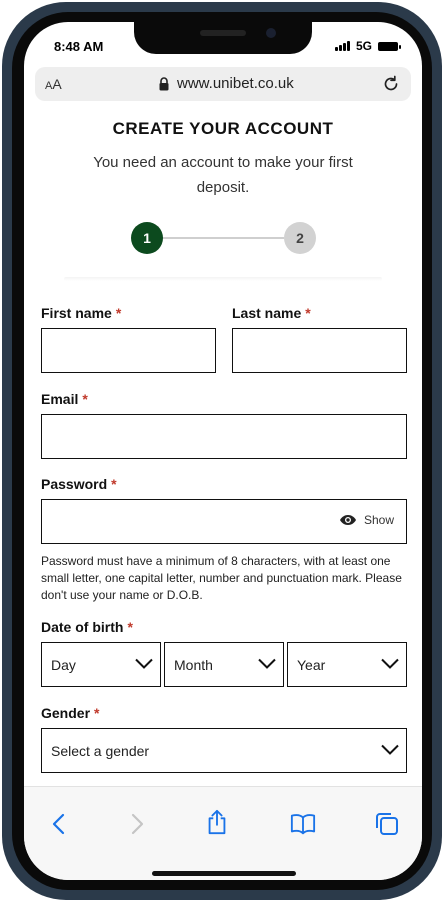 The width and height of the screenshot is (446, 903). What do you see at coordinates (223, 128) in the screenshot?
I see `page-title: CREATE YOUR ACCOUNT` at bounding box center [223, 128].